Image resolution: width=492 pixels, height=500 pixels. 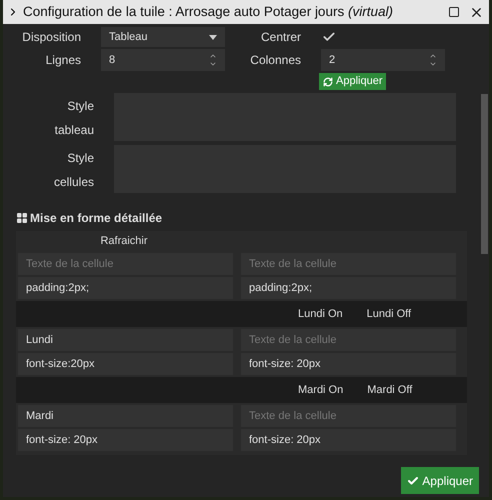 What do you see at coordinates (62, 60) in the screenshot?
I see `field-label: Lignes` at bounding box center [62, 60].